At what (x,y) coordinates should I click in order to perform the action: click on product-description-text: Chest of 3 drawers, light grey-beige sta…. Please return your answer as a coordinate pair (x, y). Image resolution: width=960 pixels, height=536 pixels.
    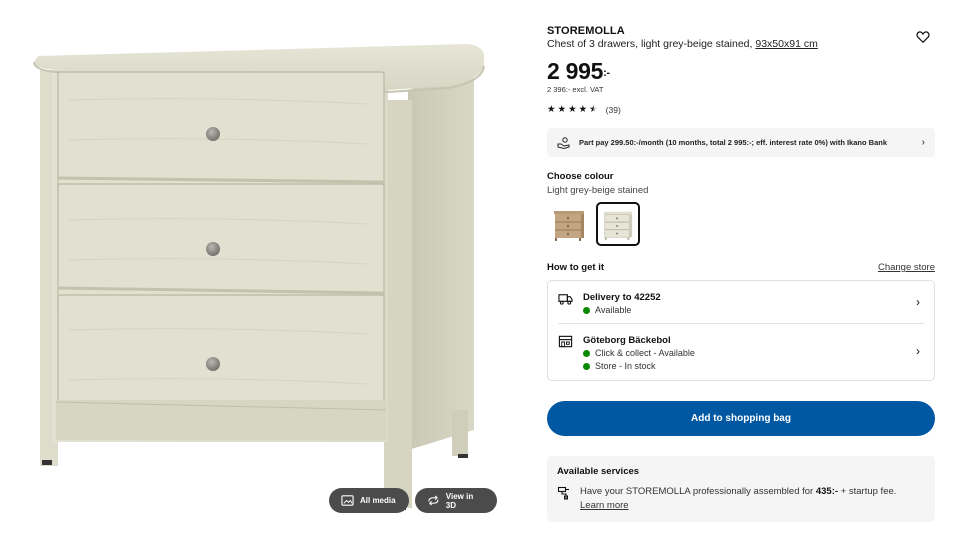
    Looking at the image, I should click on (650, 44).